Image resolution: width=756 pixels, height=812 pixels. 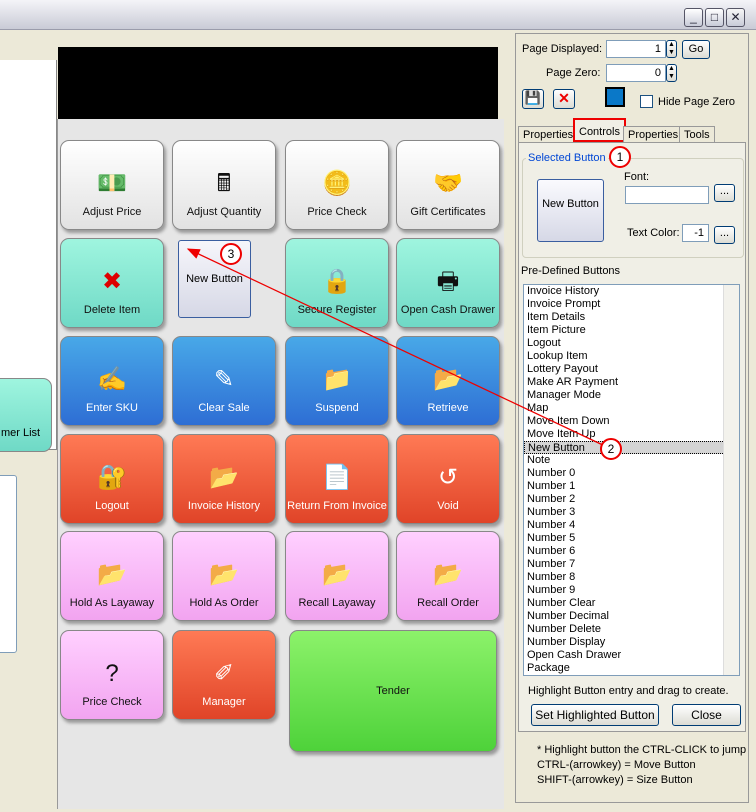 I want to click on drag-arrow, so click(x=397, y=348).